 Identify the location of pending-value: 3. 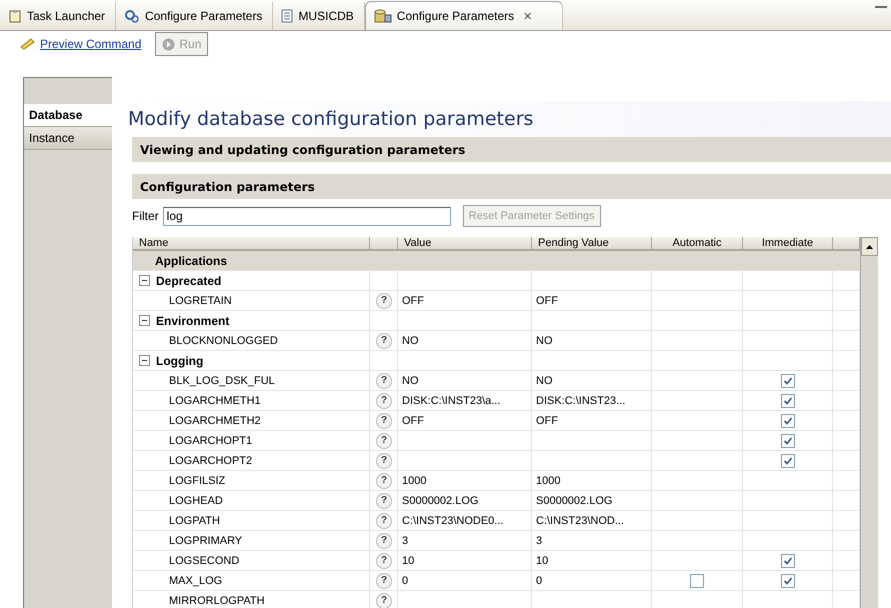
(539, 540).